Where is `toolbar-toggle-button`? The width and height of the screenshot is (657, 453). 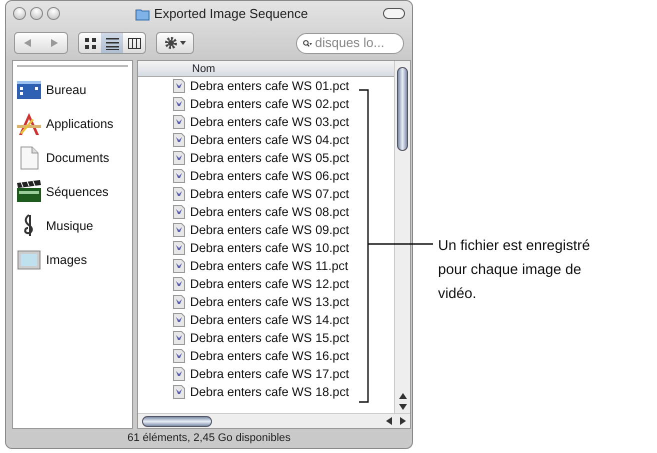 toolbar-toggle-button is located at coordinates (394, 13).